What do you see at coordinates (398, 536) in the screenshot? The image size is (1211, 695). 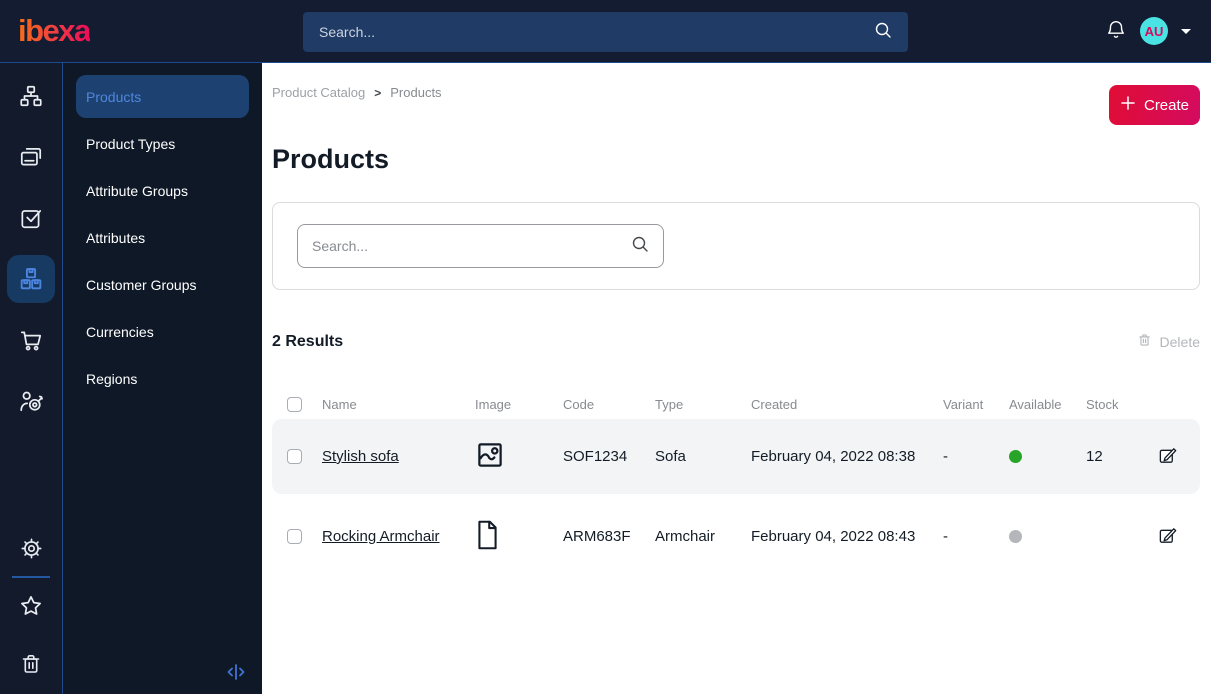 I see `product-name-link: Rocking Armchair` at bounding box center [398, 536].